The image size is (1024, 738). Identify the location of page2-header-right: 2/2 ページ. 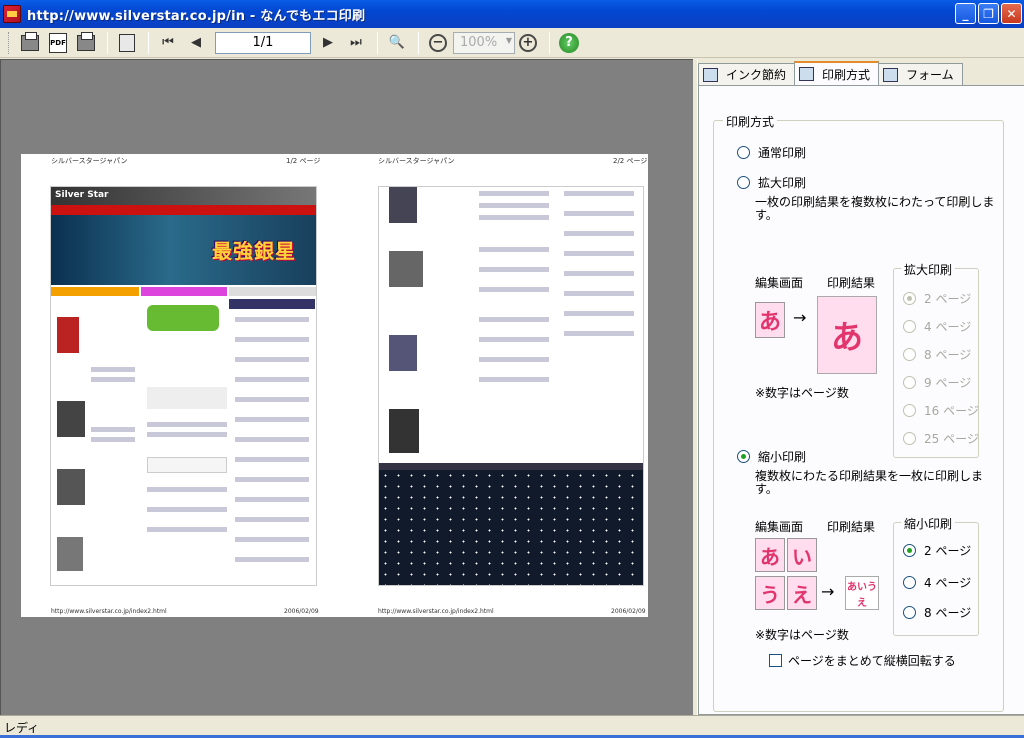
(630, 161).